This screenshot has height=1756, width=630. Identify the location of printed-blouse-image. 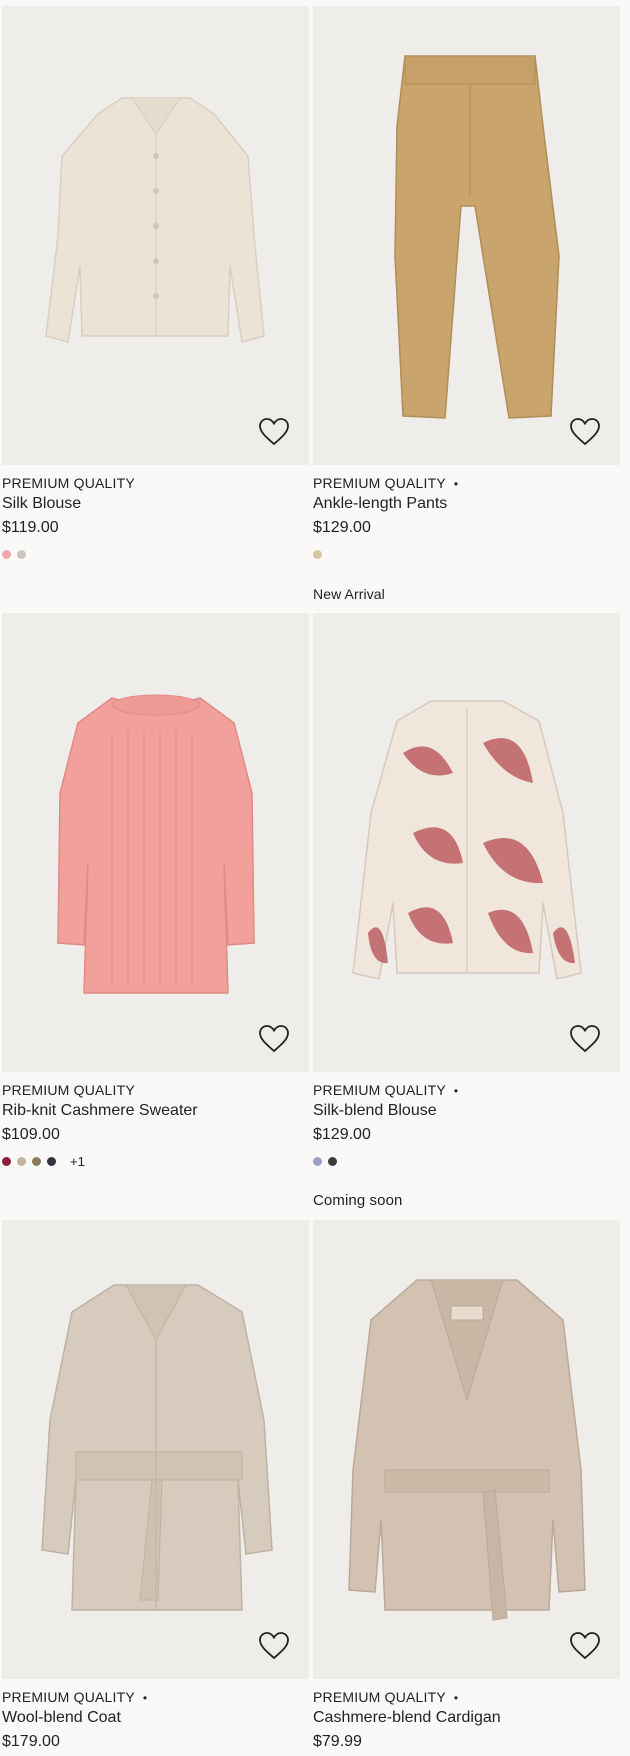
(466, 842).